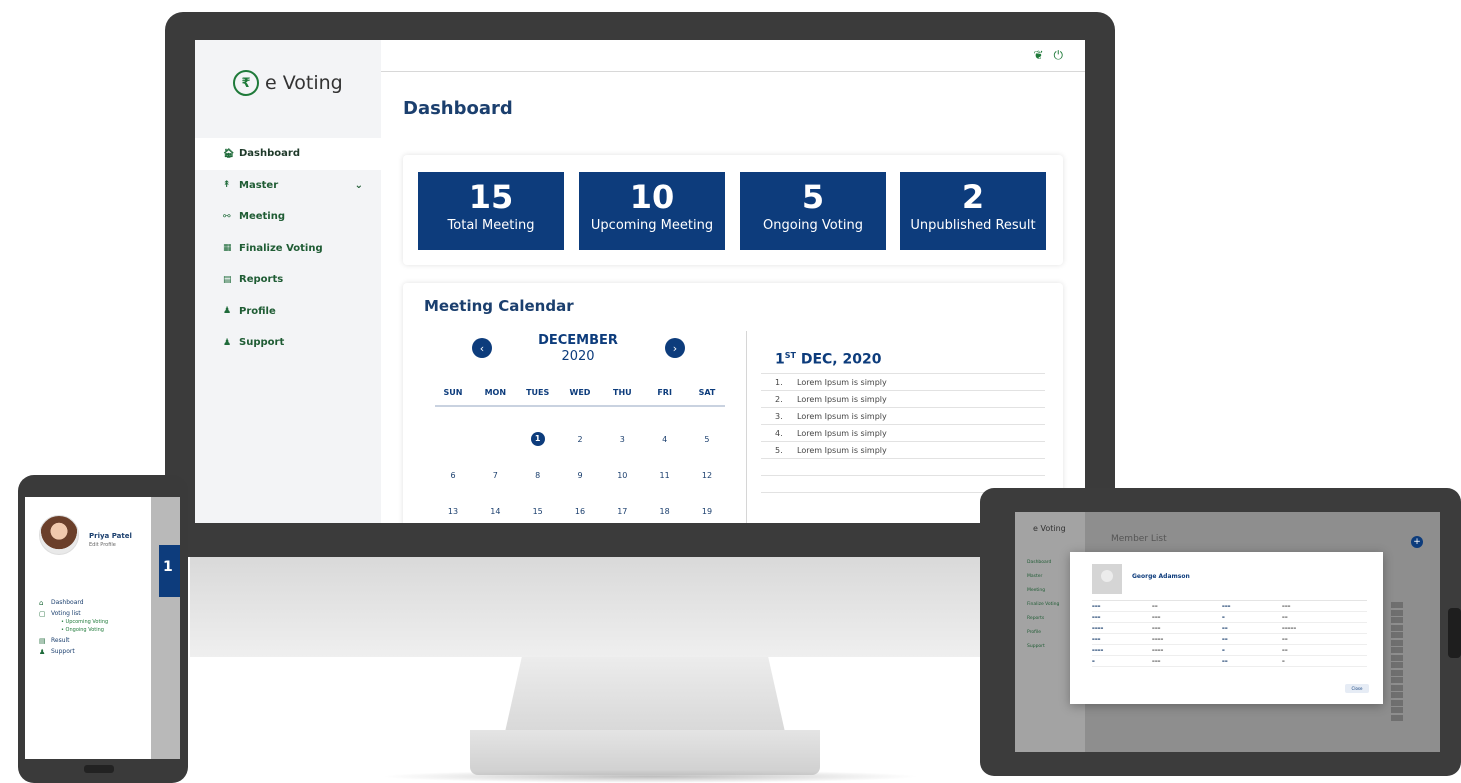 The image size is (1461, 783). I want to click on list-item: 4. Lorem Ipsum is simply, so click(903, 432).